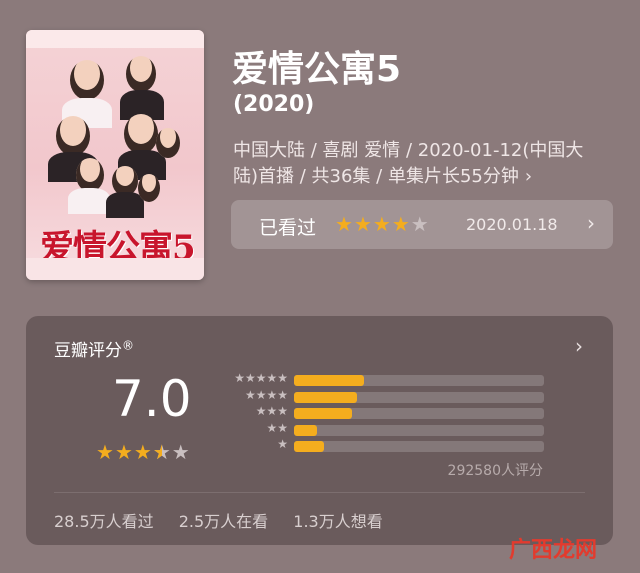  What do you see at coordinates (128, 345) in the screenshot?
I see `registered-mark-icon: ®` at bounding box center [128, 345].